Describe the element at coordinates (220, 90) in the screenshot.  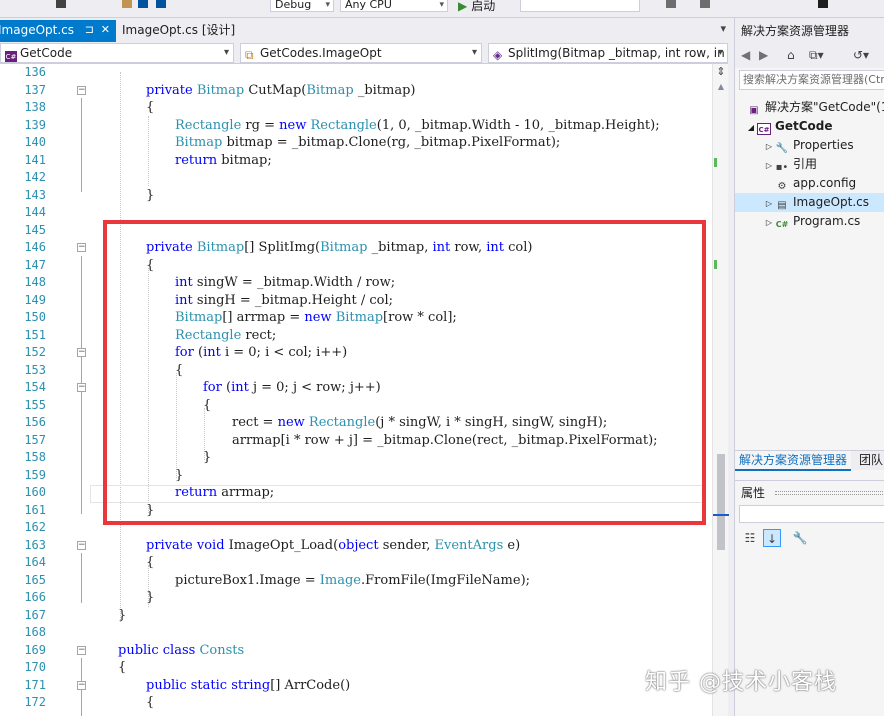
I see `type-name: Bitmap` at that location.